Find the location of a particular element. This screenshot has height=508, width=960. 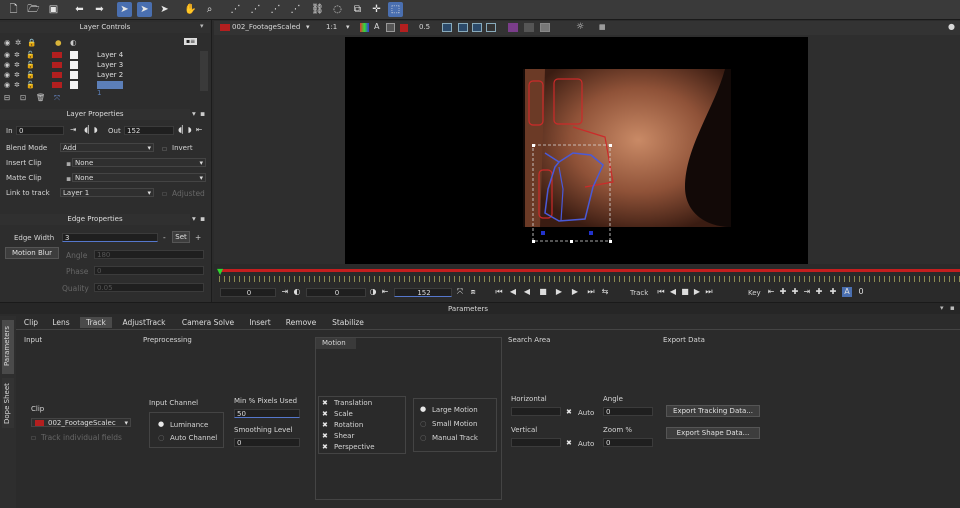

horizontal-field is located at coordinates (536, 411).